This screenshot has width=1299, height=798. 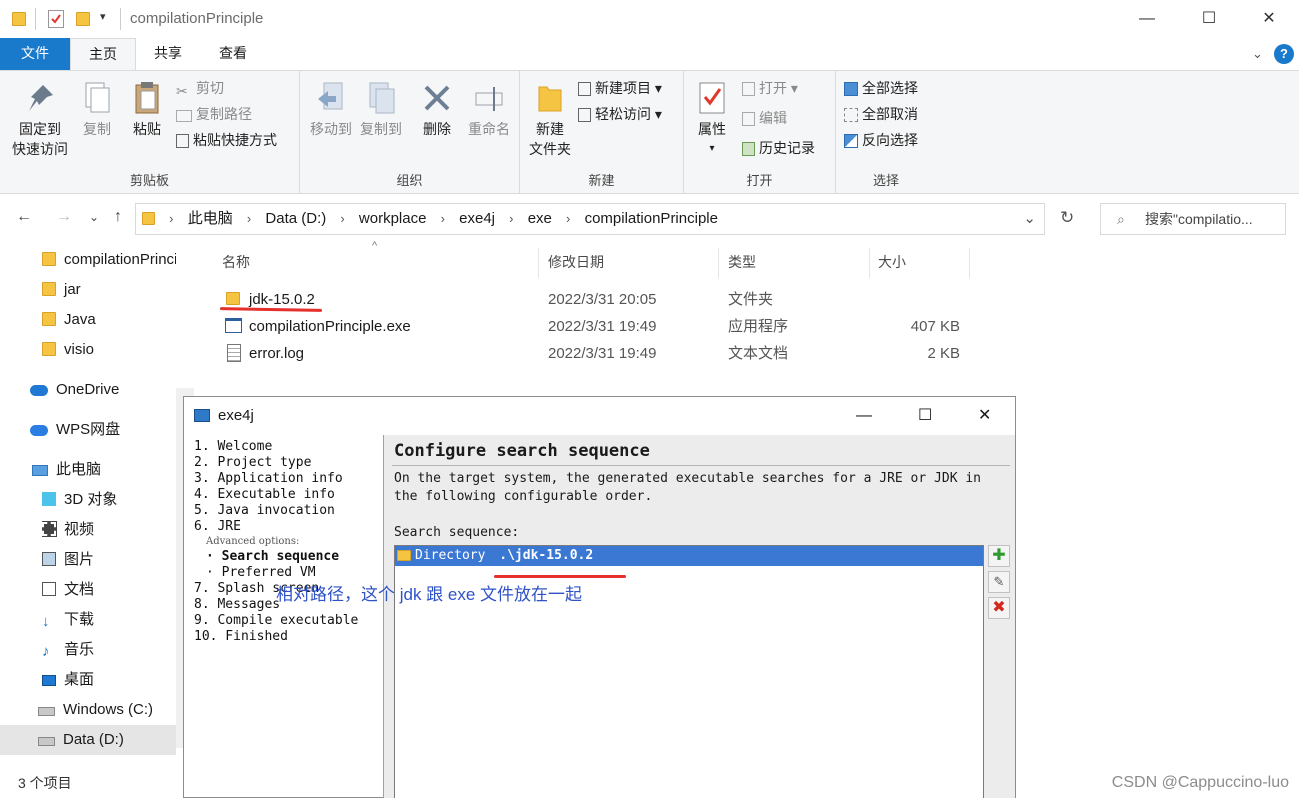 What do you see at coordinates (999, 582) in the screenshot?
I see `edit-entry-button: ✎` at bounding box center [999, 582].